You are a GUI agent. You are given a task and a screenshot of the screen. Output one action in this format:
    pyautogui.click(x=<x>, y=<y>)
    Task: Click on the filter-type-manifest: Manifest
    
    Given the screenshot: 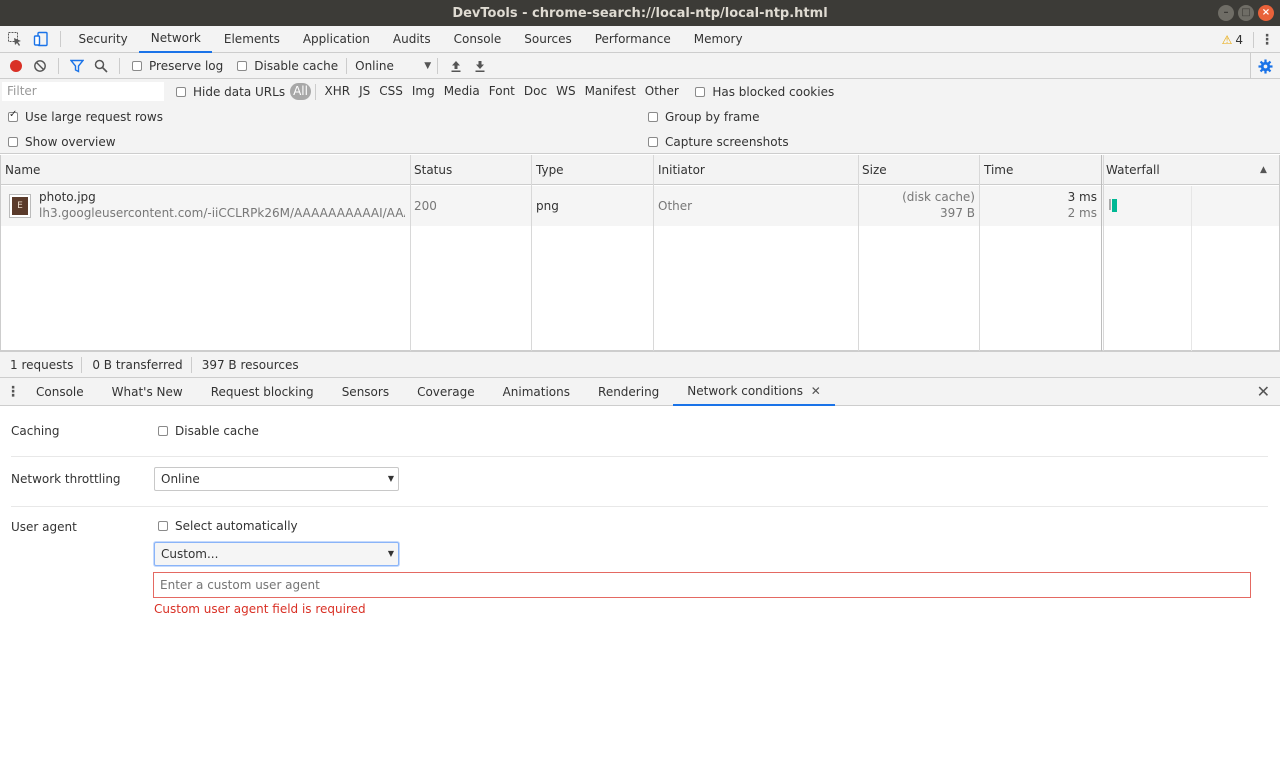 What is the action you would take?
    pyautogui.click(x=610, y=91)
    